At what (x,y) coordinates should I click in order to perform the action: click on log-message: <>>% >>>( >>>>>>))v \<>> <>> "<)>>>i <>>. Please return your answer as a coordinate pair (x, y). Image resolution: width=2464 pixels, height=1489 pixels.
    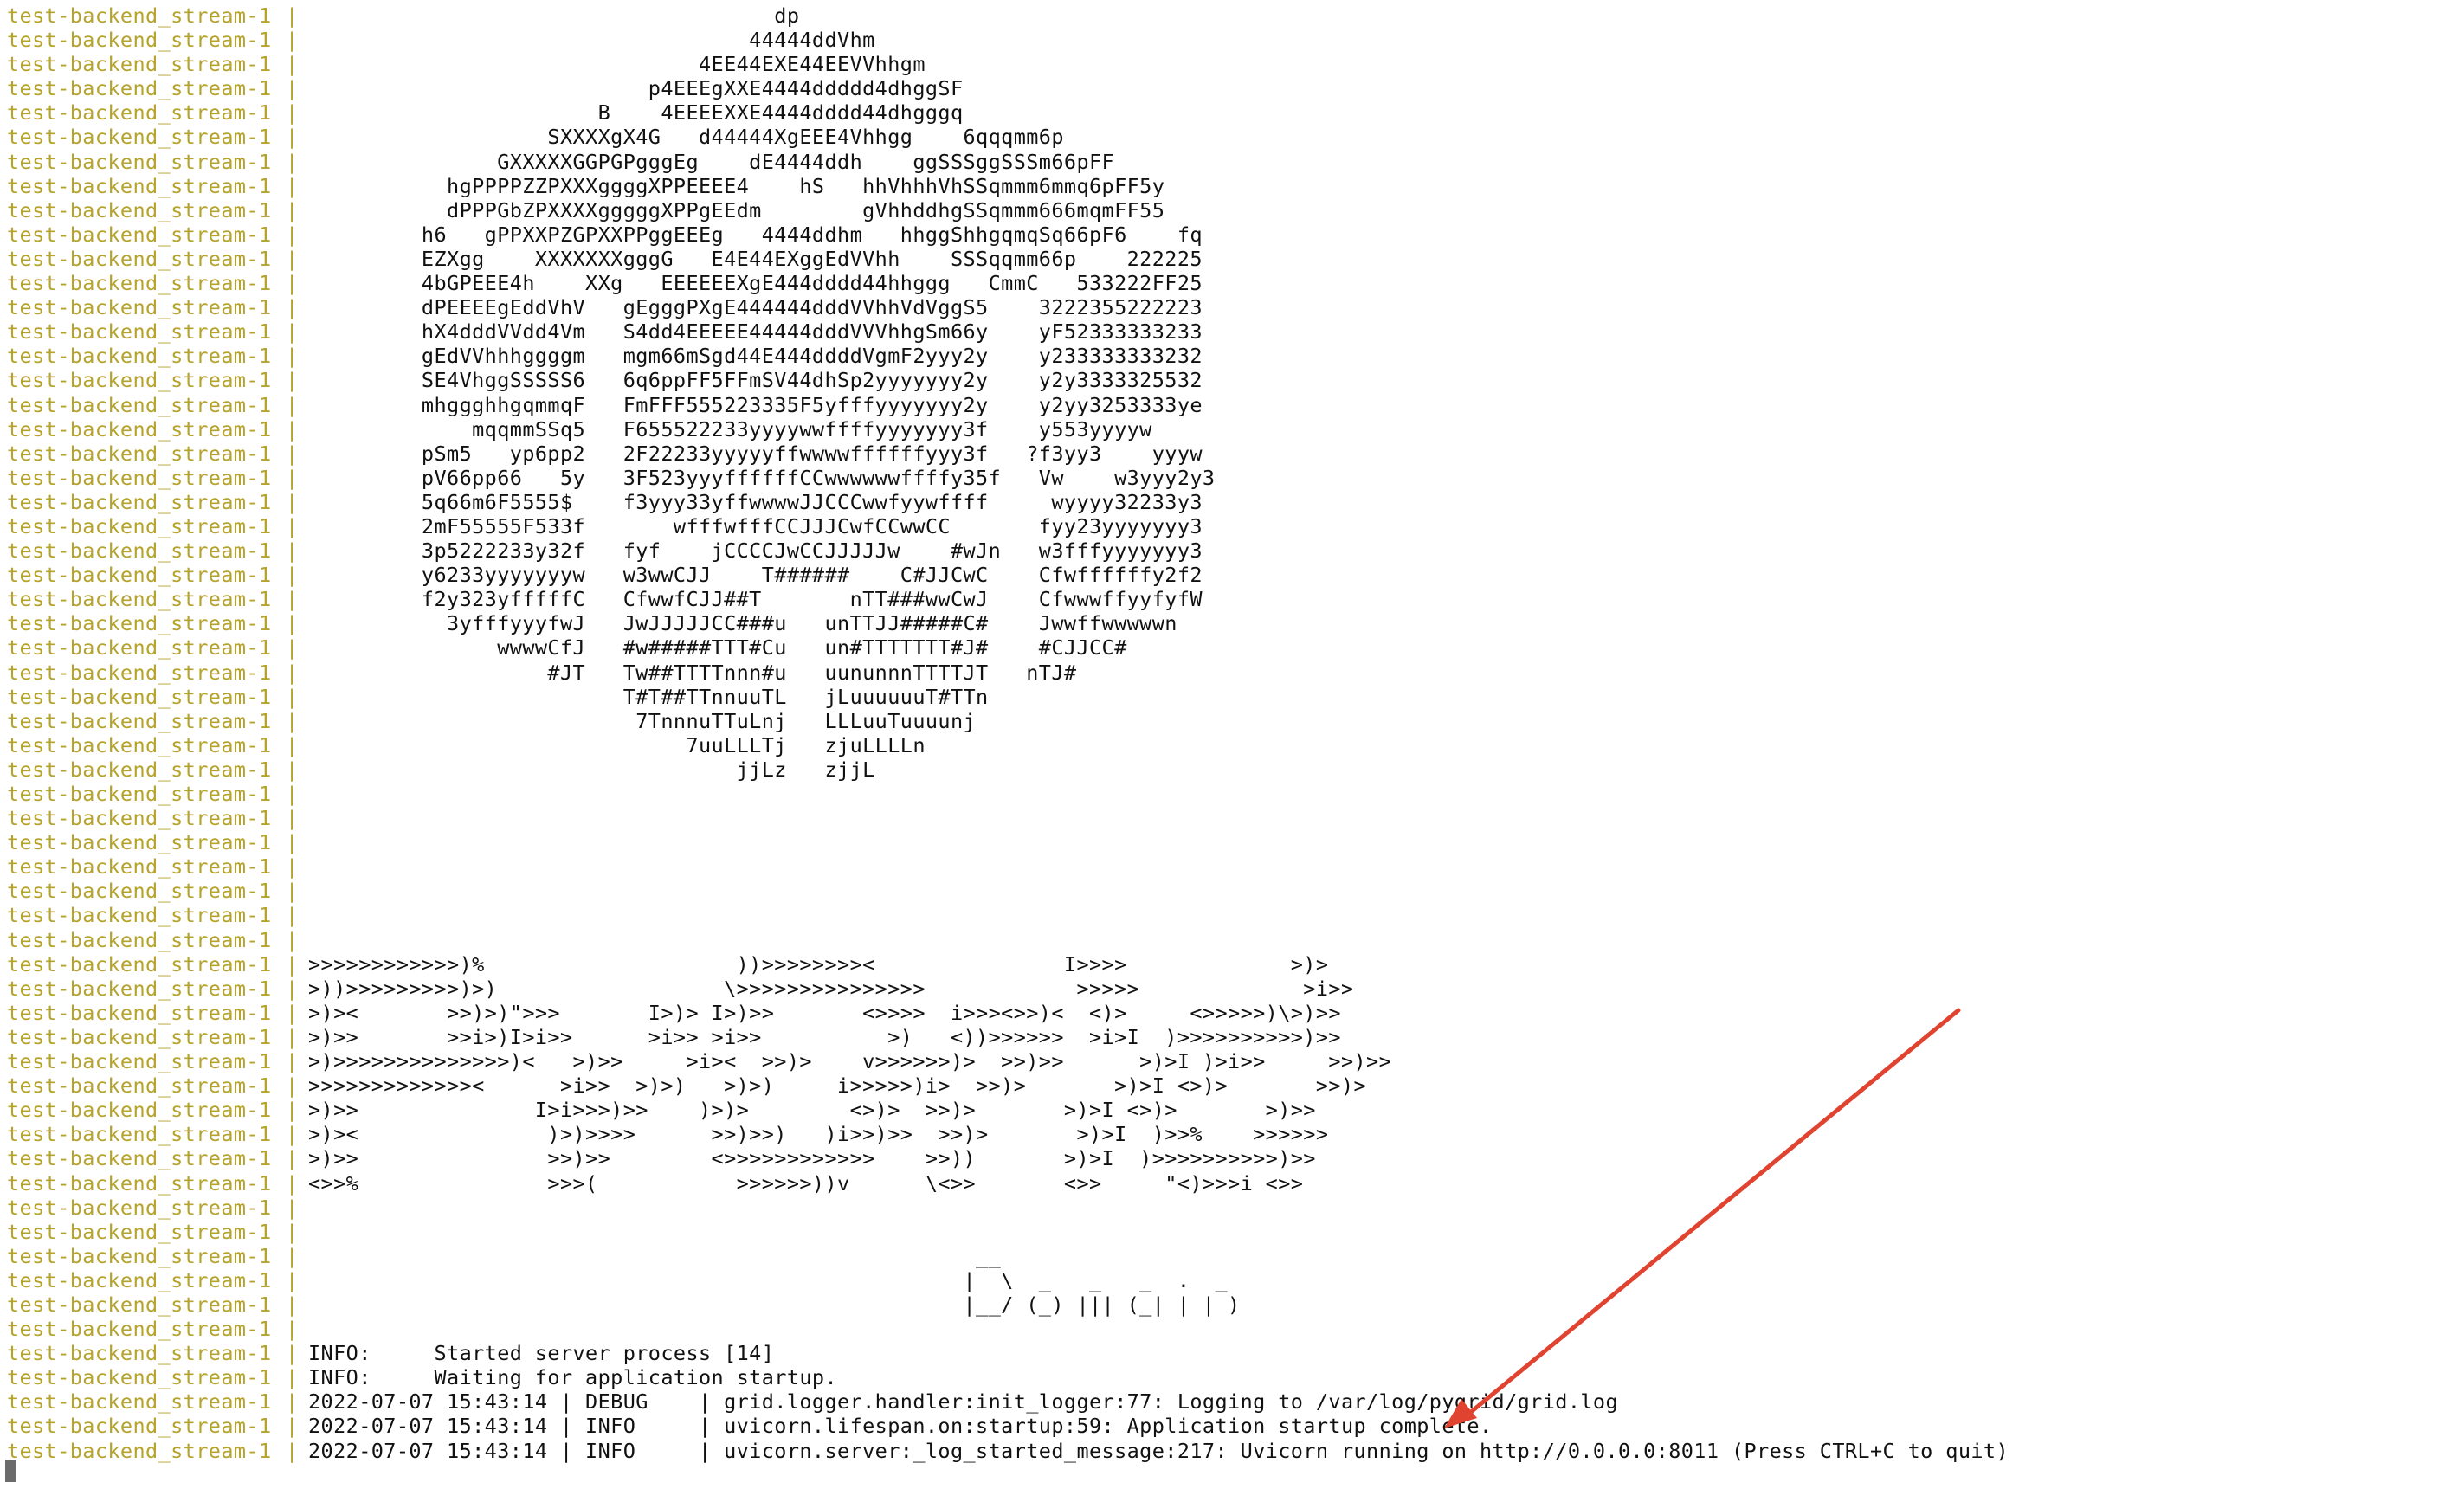
    Looking at the image, I should click on (806, 1183).